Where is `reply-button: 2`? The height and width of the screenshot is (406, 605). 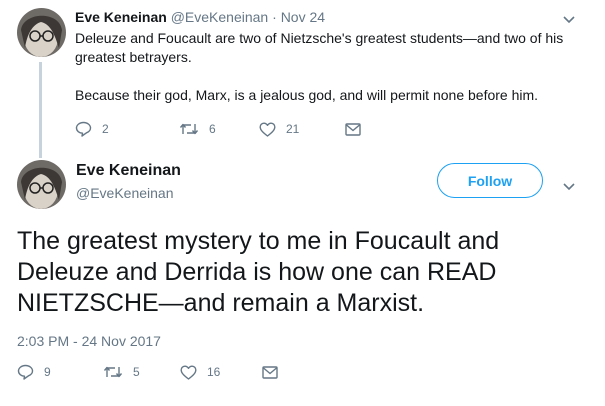 reply-button: 2 is located at coordinates (127, 129).